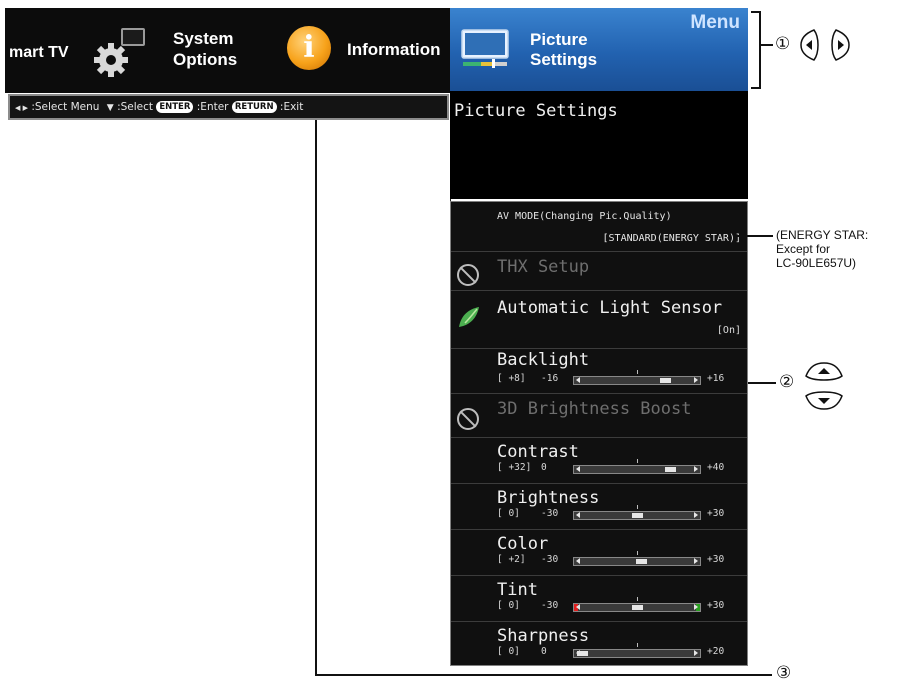  What do you see at coordinates (599, 320) in the screenshot?
I see `automatic-light-sensor-item: Automatic Light Sensor [On]` at bounding box center [599, 320].